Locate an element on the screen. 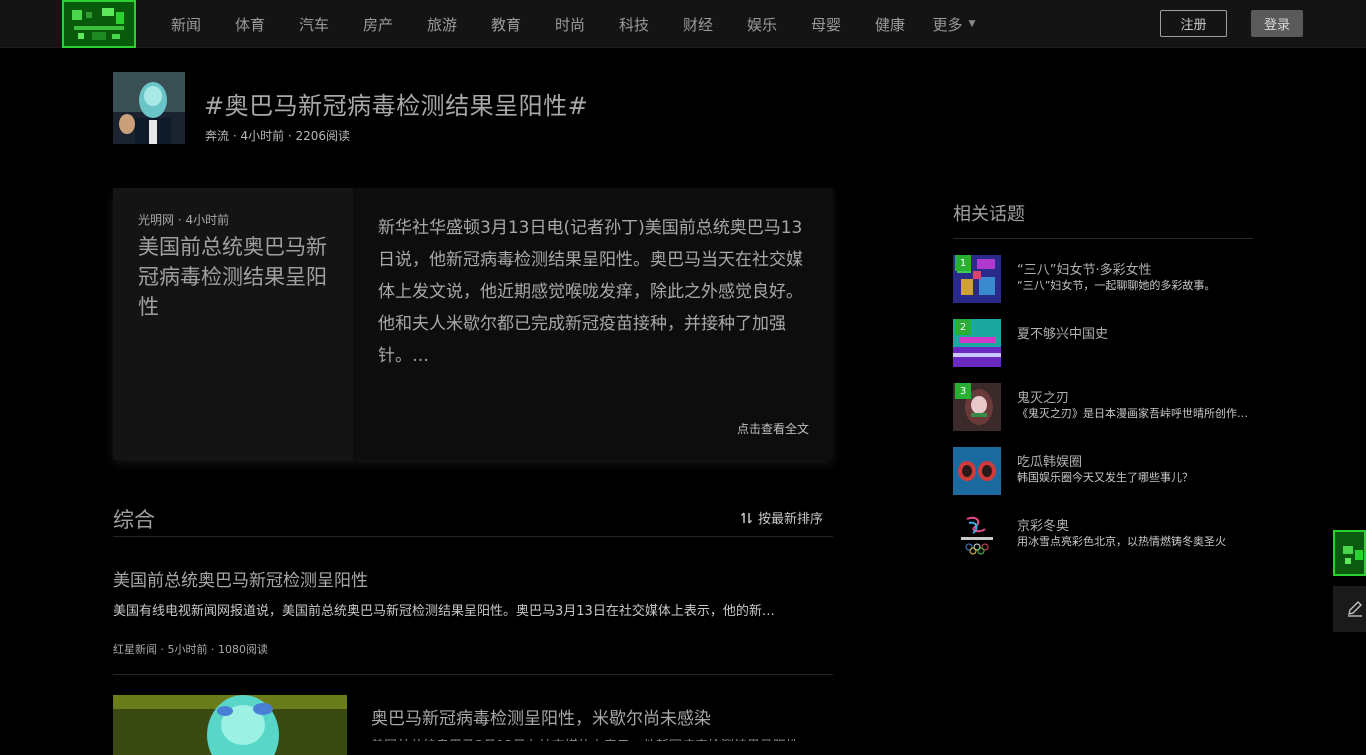  article-meta: 红星新闻 · 5小时前 · 1080阅读 is located at coordinates (190, 649).